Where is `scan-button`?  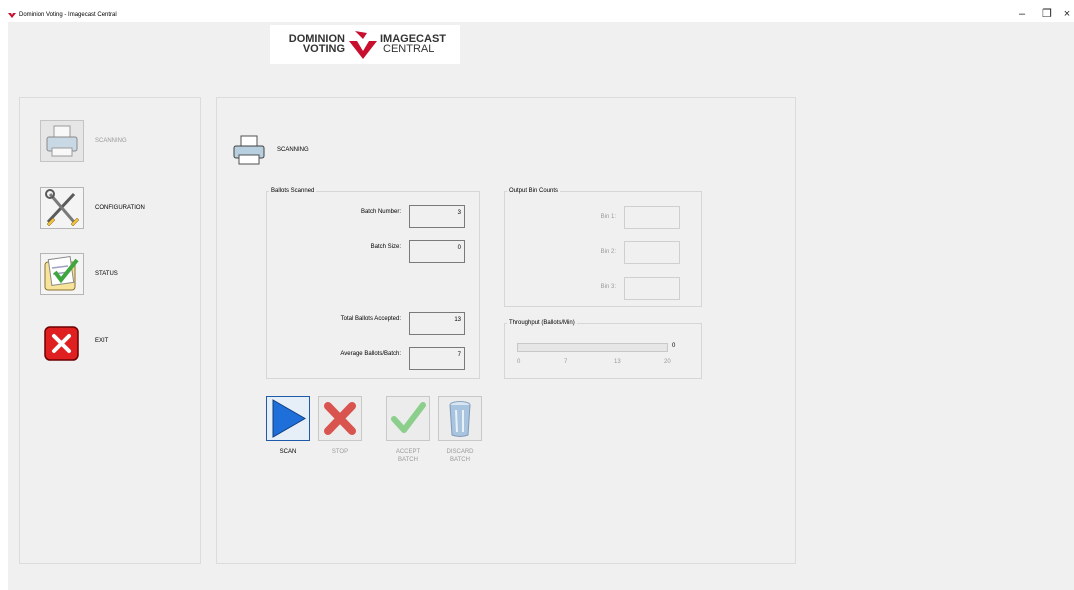 scan-button is located at coordinates (288, 418).